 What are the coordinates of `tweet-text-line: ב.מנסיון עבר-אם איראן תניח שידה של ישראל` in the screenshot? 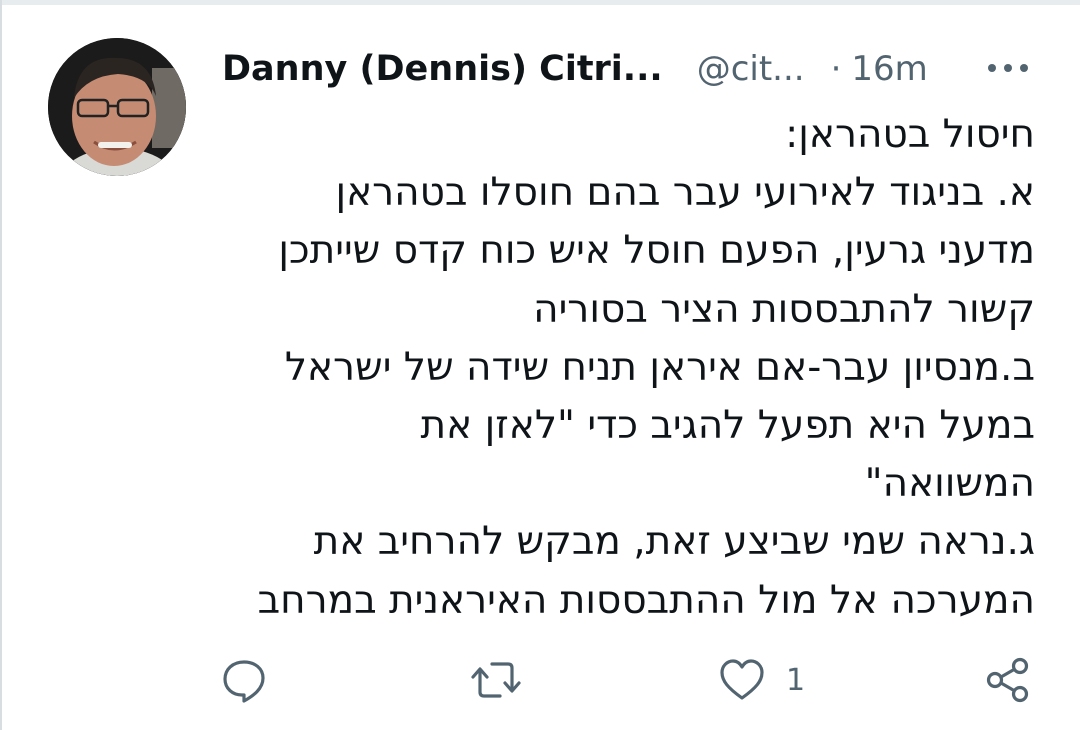 It's located at (659, 367).